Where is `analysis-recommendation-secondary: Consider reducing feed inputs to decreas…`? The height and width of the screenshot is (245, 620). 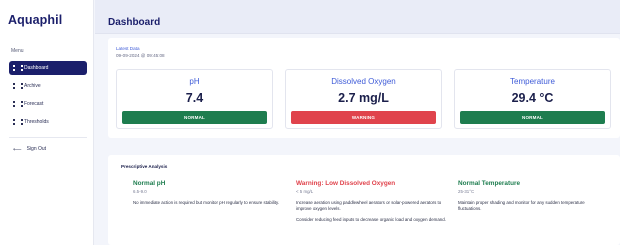
analysis-recommendation-secondary: Consider reducing feed inputs to decreas… is located at coordinates (371, 219).